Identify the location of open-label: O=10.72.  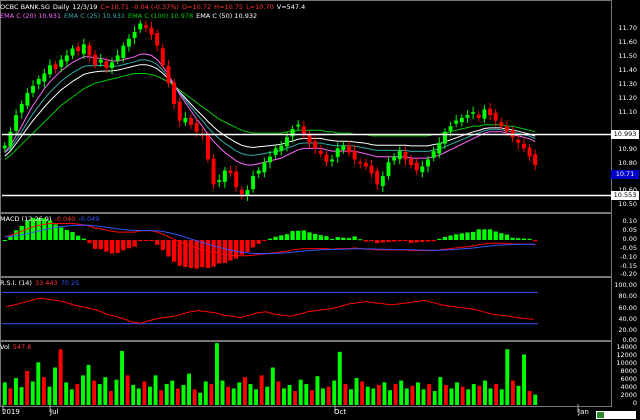
(196, 7).